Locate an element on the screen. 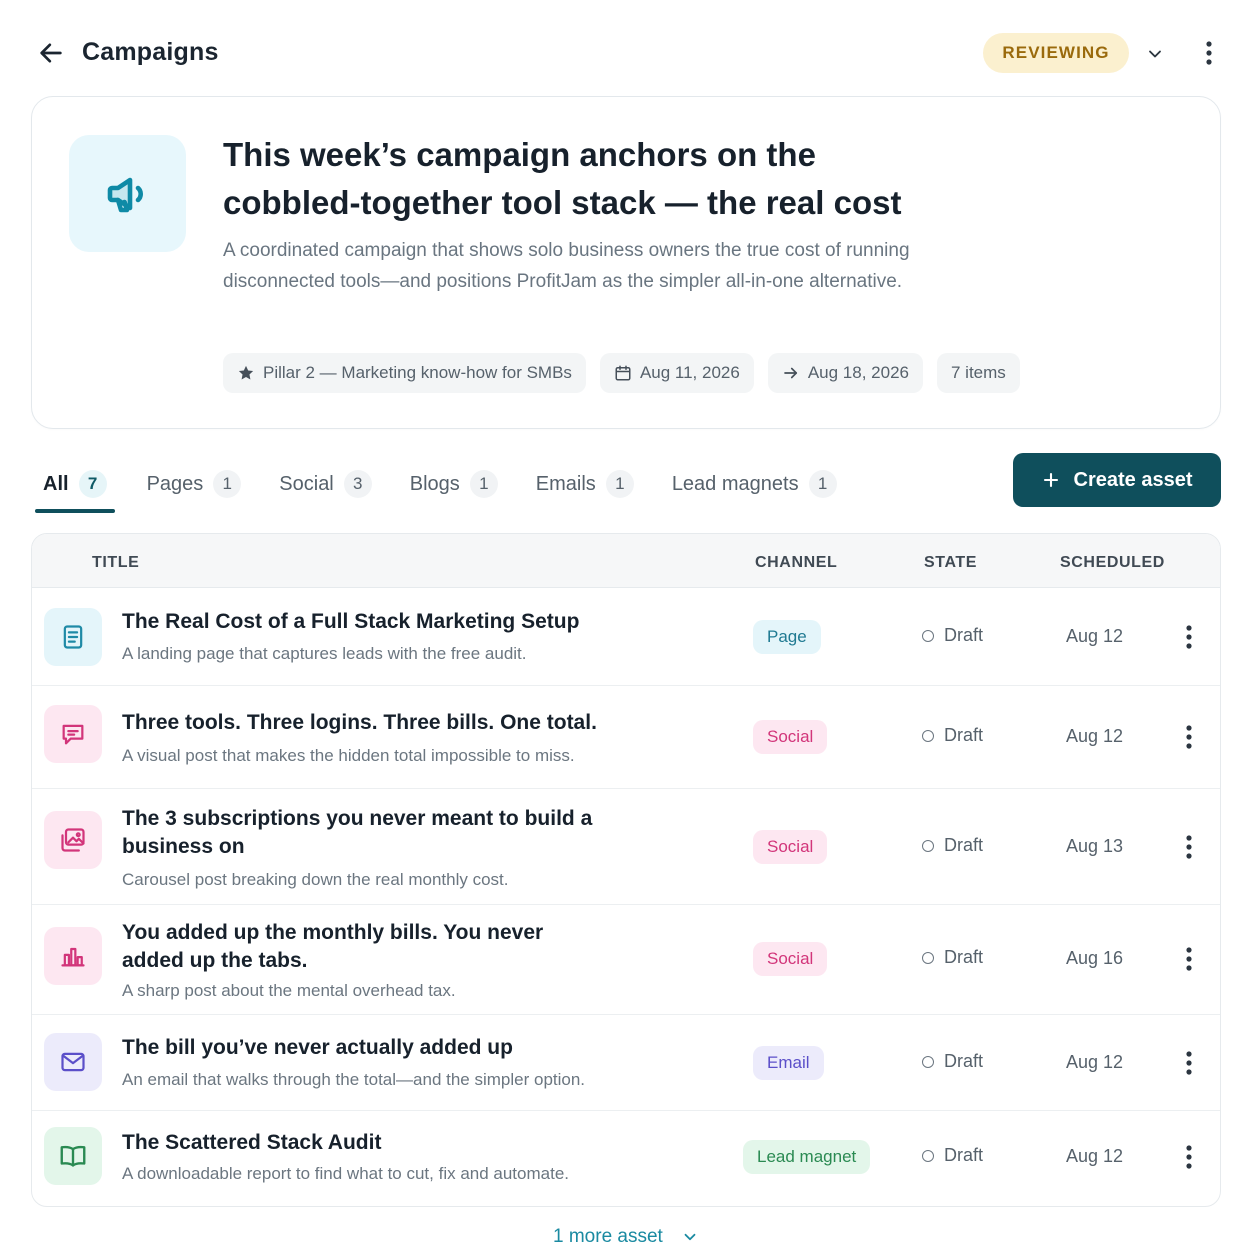 The width and height of the screenshot is (1252, 1257). create-asset-button: Create asset is located at coordinates (1117, 480).